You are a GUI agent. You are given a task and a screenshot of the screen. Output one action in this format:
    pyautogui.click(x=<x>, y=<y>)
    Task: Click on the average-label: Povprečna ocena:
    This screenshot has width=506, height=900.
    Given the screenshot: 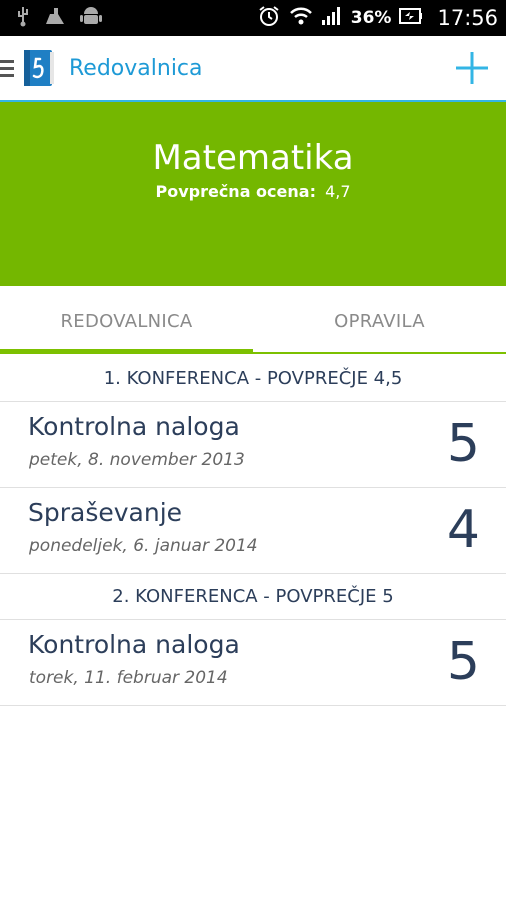 What is the action you would take?
    pyautogui.click(x=235, y=191)
    